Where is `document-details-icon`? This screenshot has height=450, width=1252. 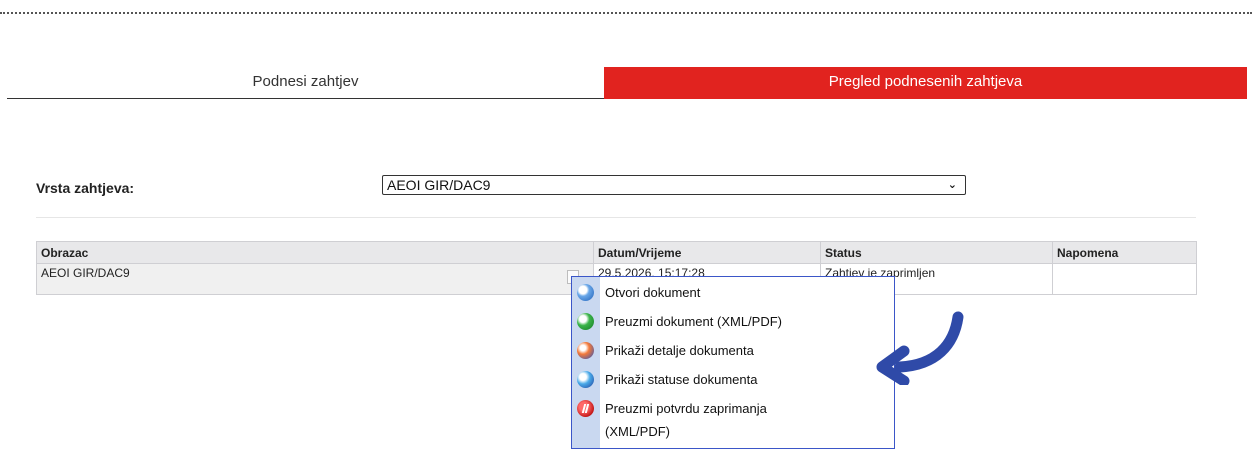
document-details-icon is located at coordinates (585, 350).